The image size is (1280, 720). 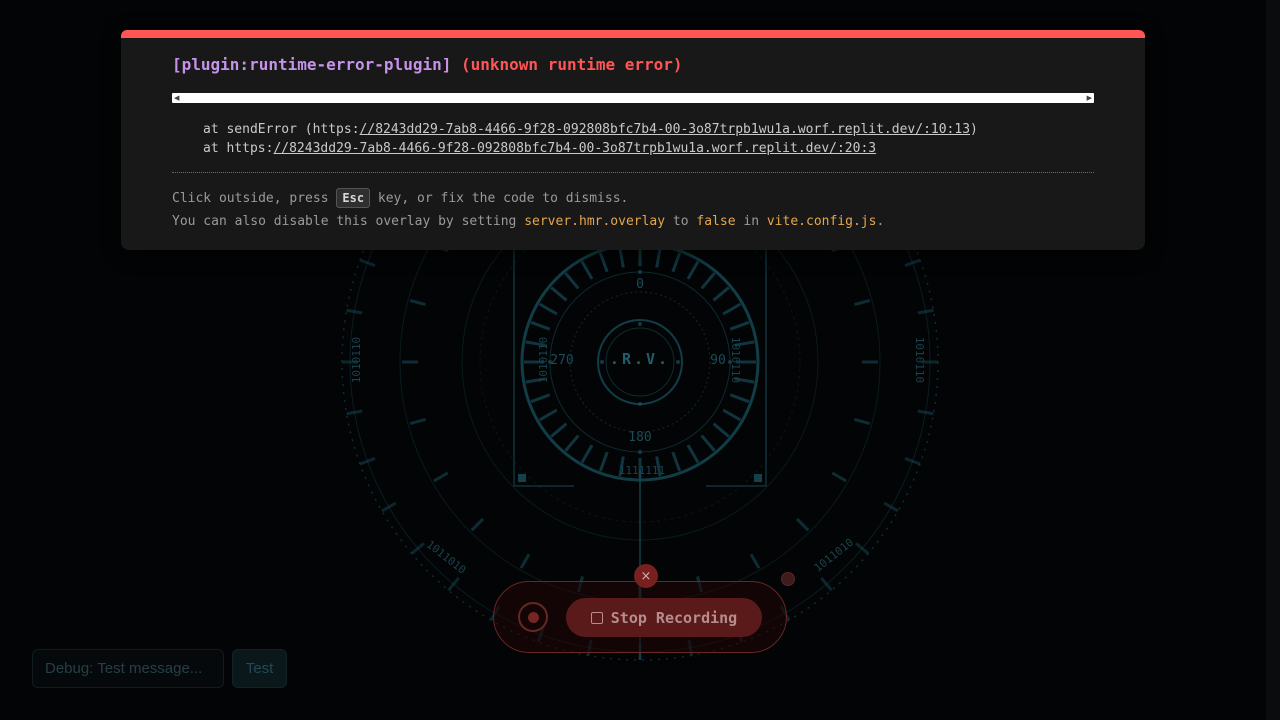 What do you see at coordinates (281, 129) in the screenshot?
I see `stack-prefix: at sendError (https:` at bounding box center [281, 129].